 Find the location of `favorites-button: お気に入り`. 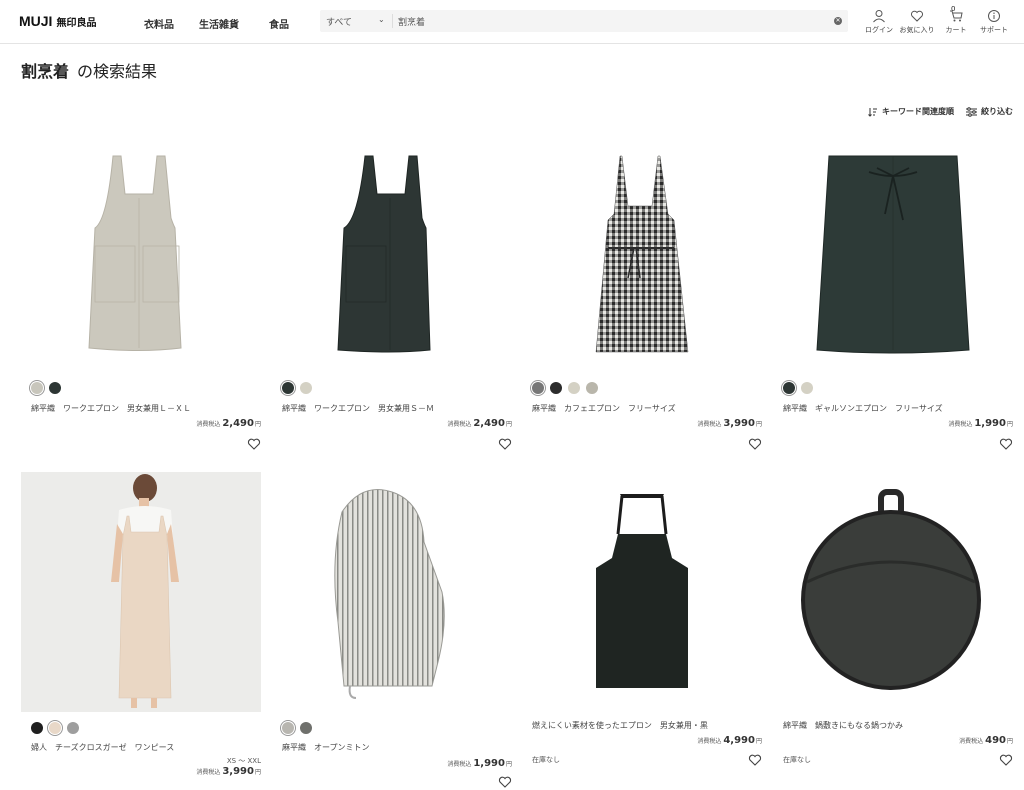

favorites-button: お気に入り is located at coordinates (917, 21).